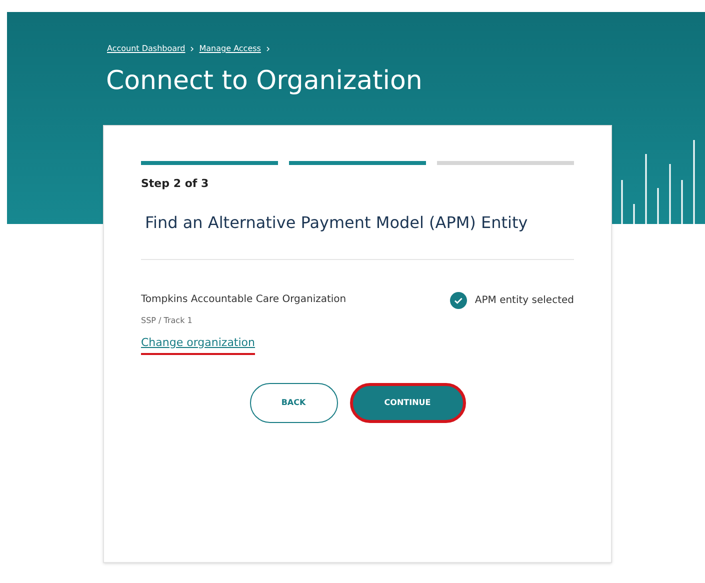 Image resolution: width=705 pixels, height=583 pixels. What do you see at coordinates (524, 301) in the screenshot?
I see `selection-status: APM entity selected` at bounding box center [524, 301].